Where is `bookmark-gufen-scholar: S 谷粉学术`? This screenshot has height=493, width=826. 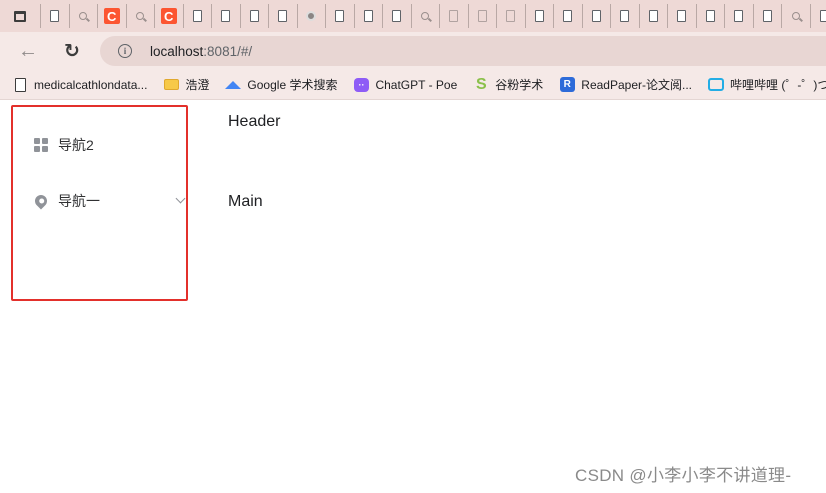 bookmark-gufen-scholar: S 谷粉学术 is located at coordinates (508, 84).